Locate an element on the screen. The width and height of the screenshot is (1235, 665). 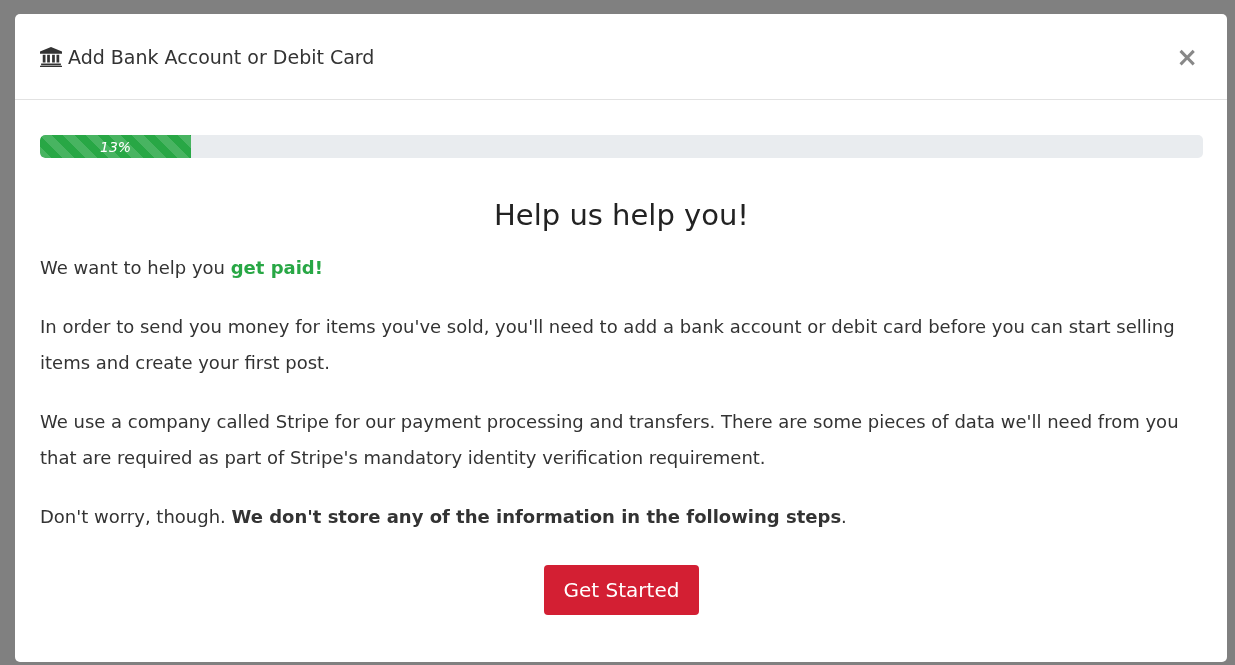
close-button: × is located at coordinates (1187, 56).